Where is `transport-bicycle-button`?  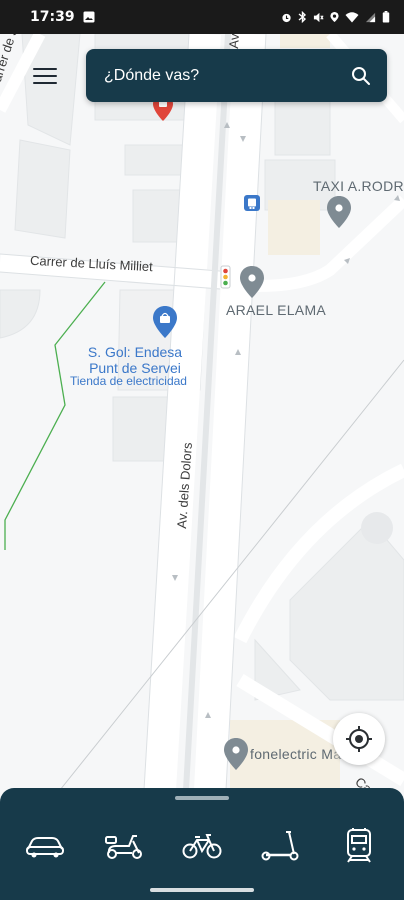
transport-bicycle-button is located at coordinates (202, 846).